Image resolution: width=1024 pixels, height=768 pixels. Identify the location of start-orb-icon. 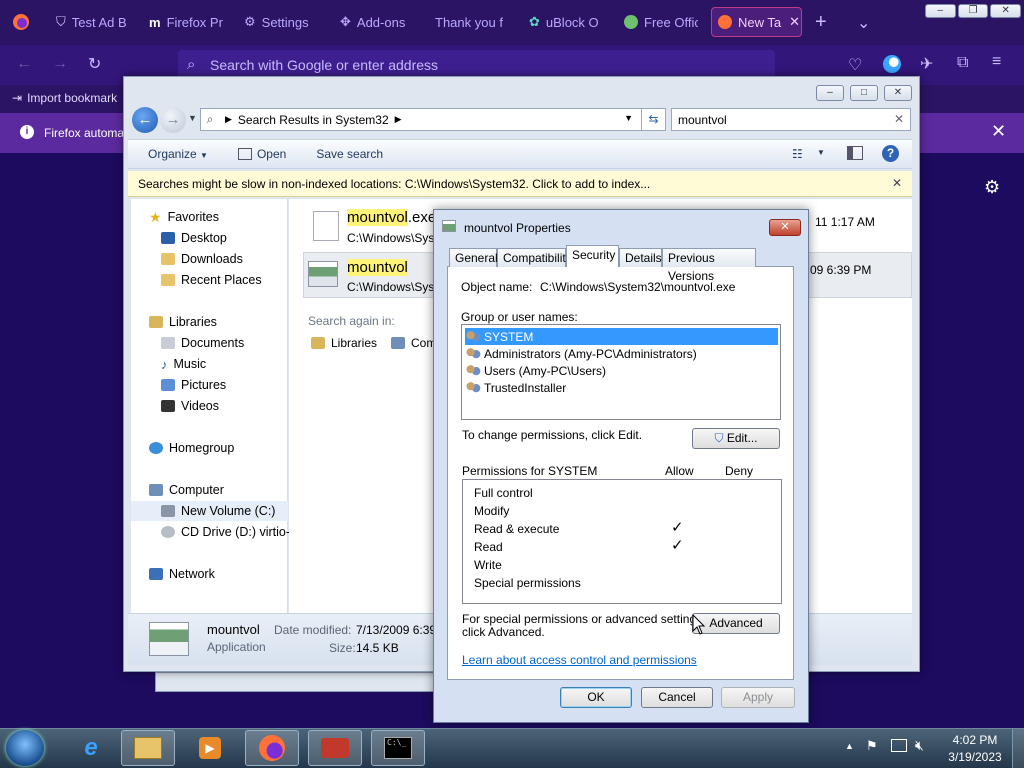
(25, 748).